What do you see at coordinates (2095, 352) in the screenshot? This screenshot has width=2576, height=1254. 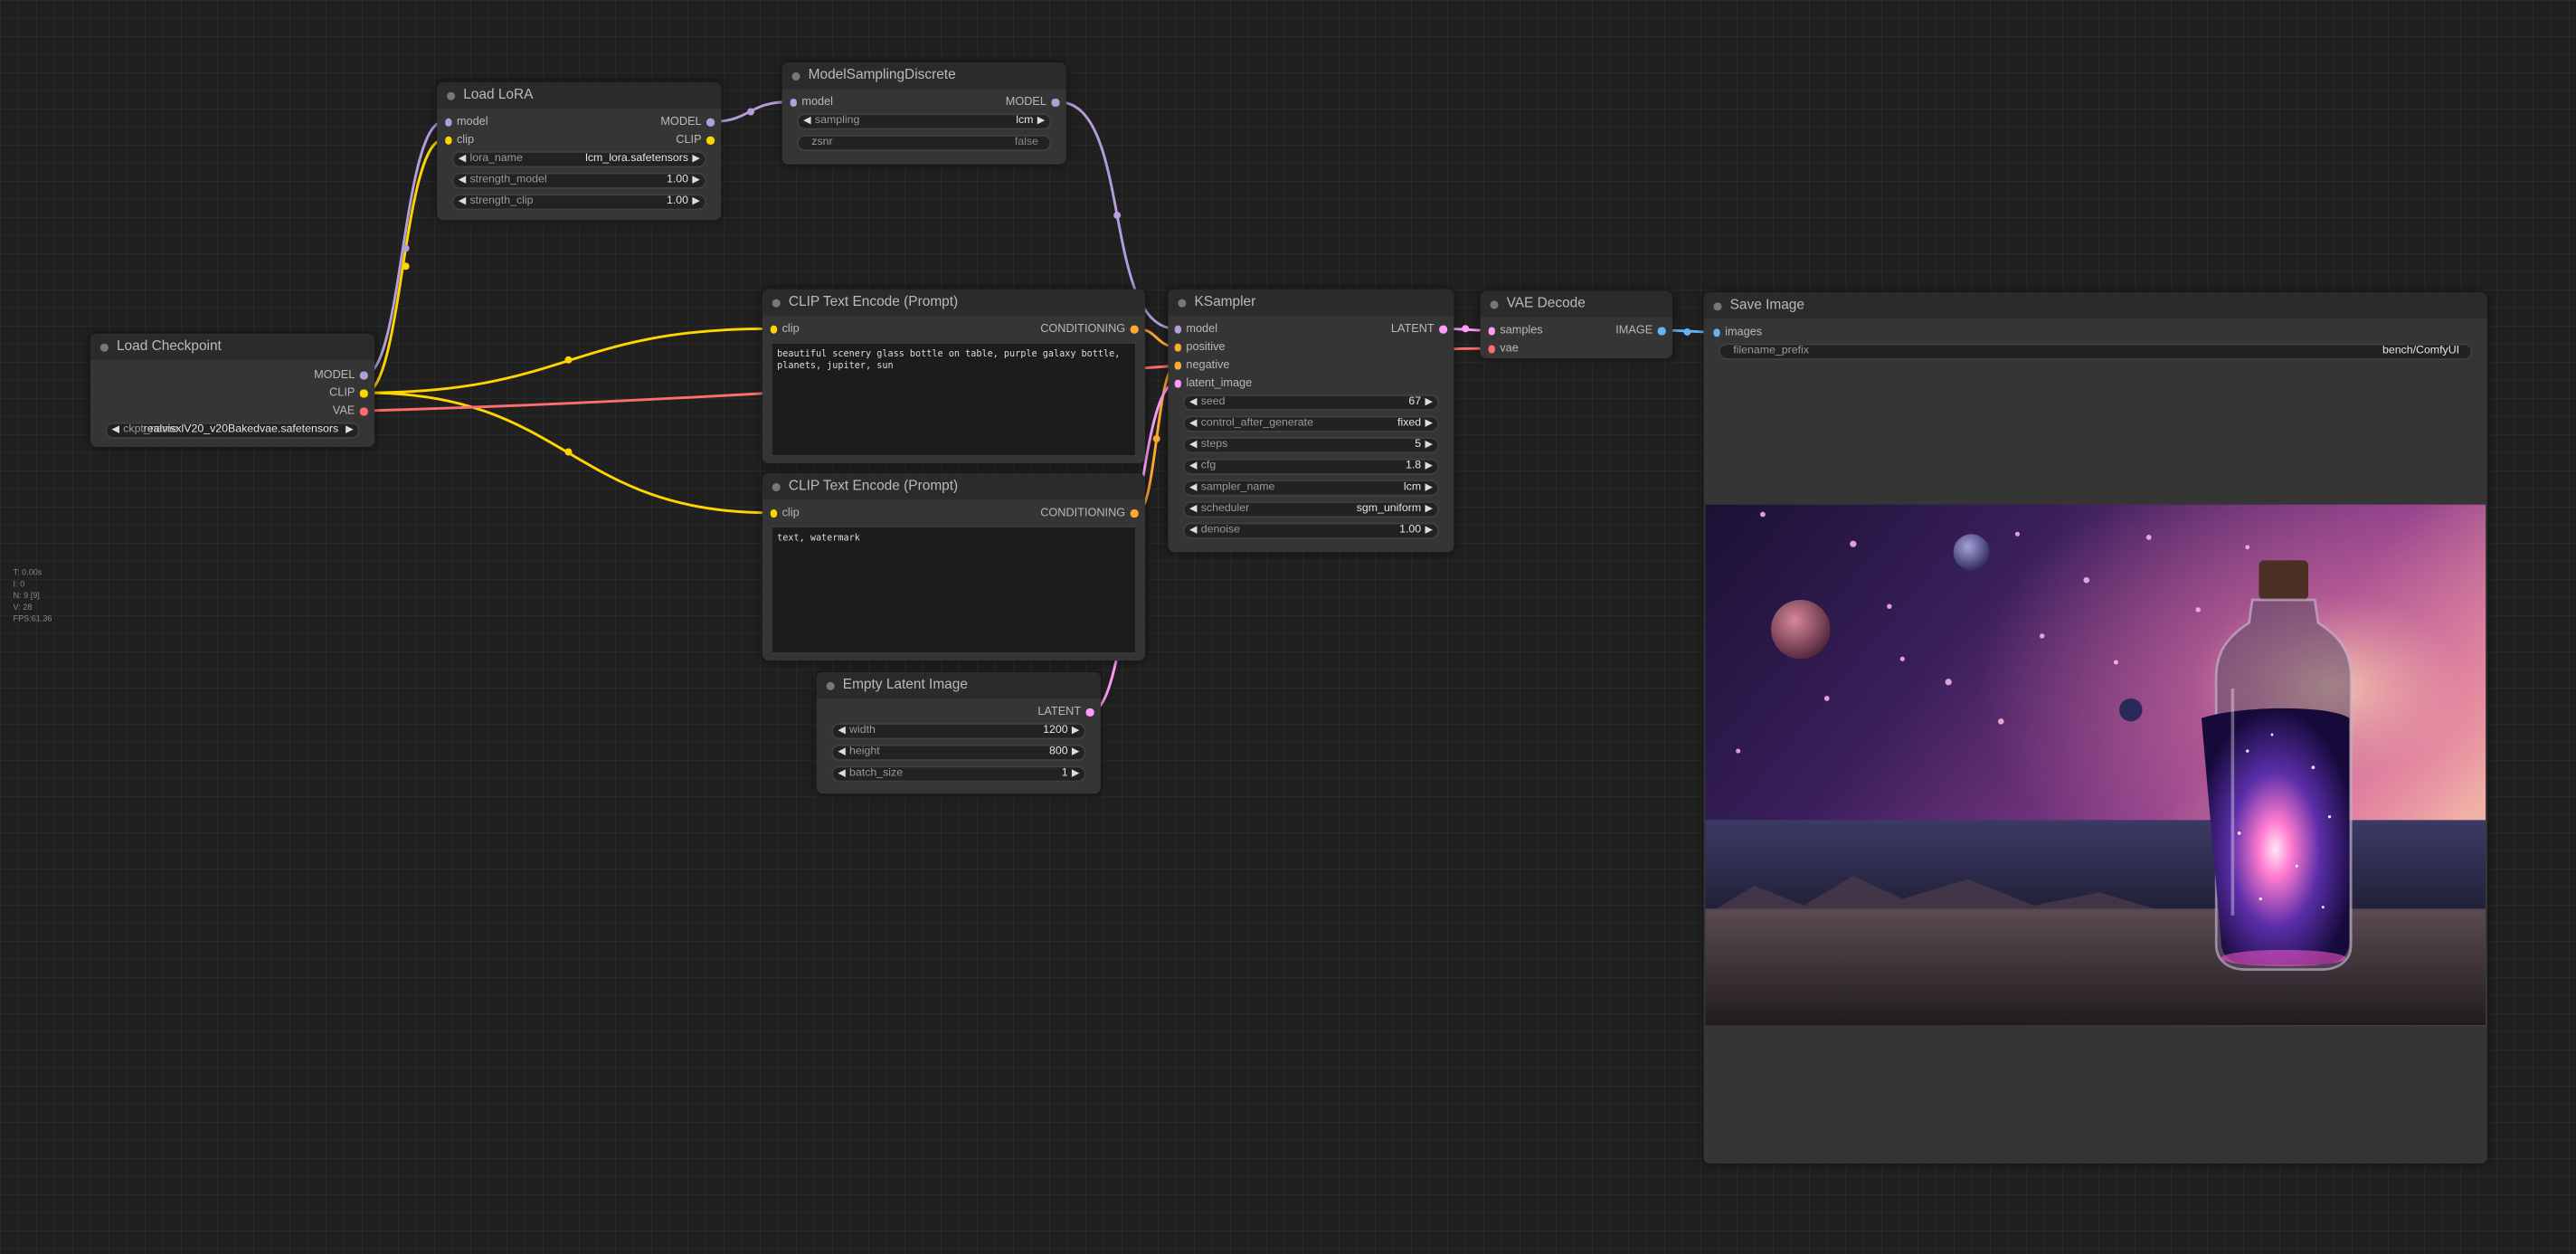 I see `widget-filename-prefix: filename_prefix bench/ComfyUI` at bounding box center [2095, 352].